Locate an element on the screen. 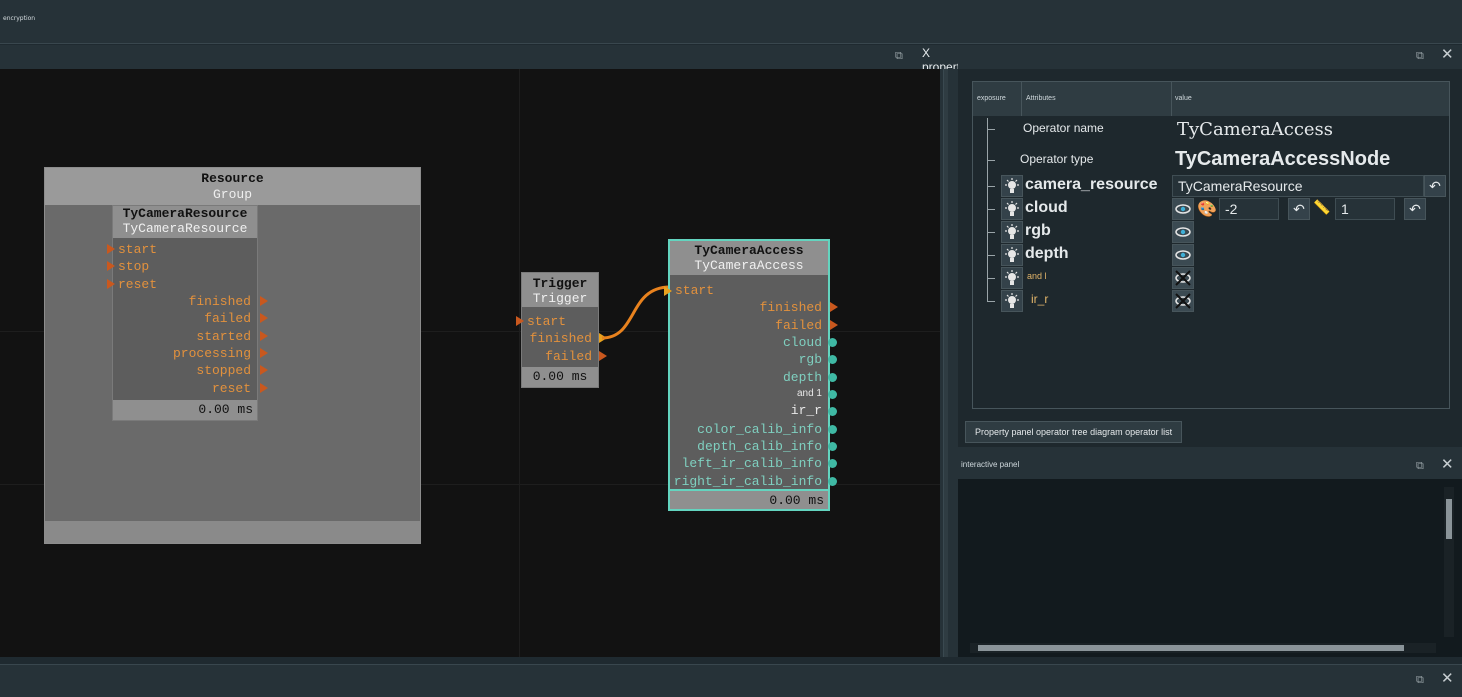  port-label: color_calib_info is located at coordinates (759, 429).